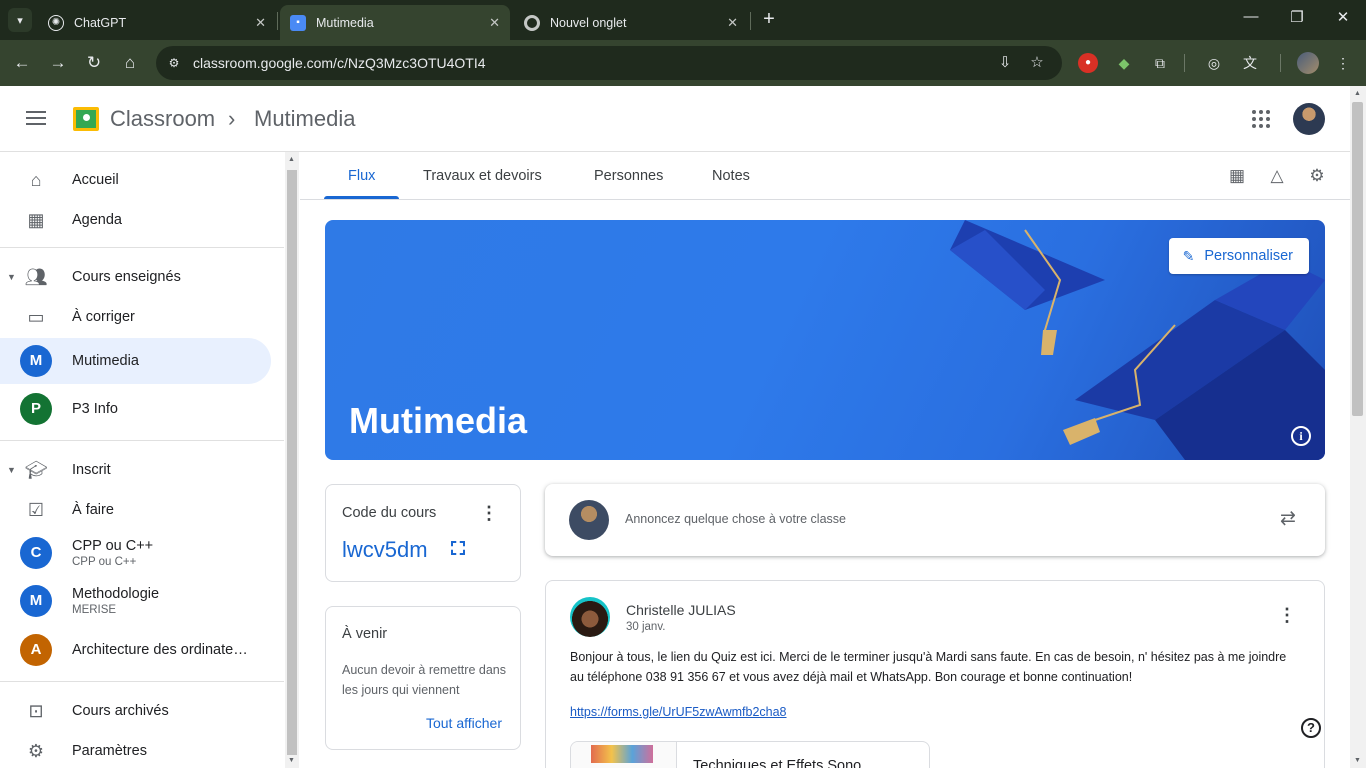 Image resolution: width=1366 pixels, height=768 pixels. I want to click on reload-icon: ↻, so click(94, 63).